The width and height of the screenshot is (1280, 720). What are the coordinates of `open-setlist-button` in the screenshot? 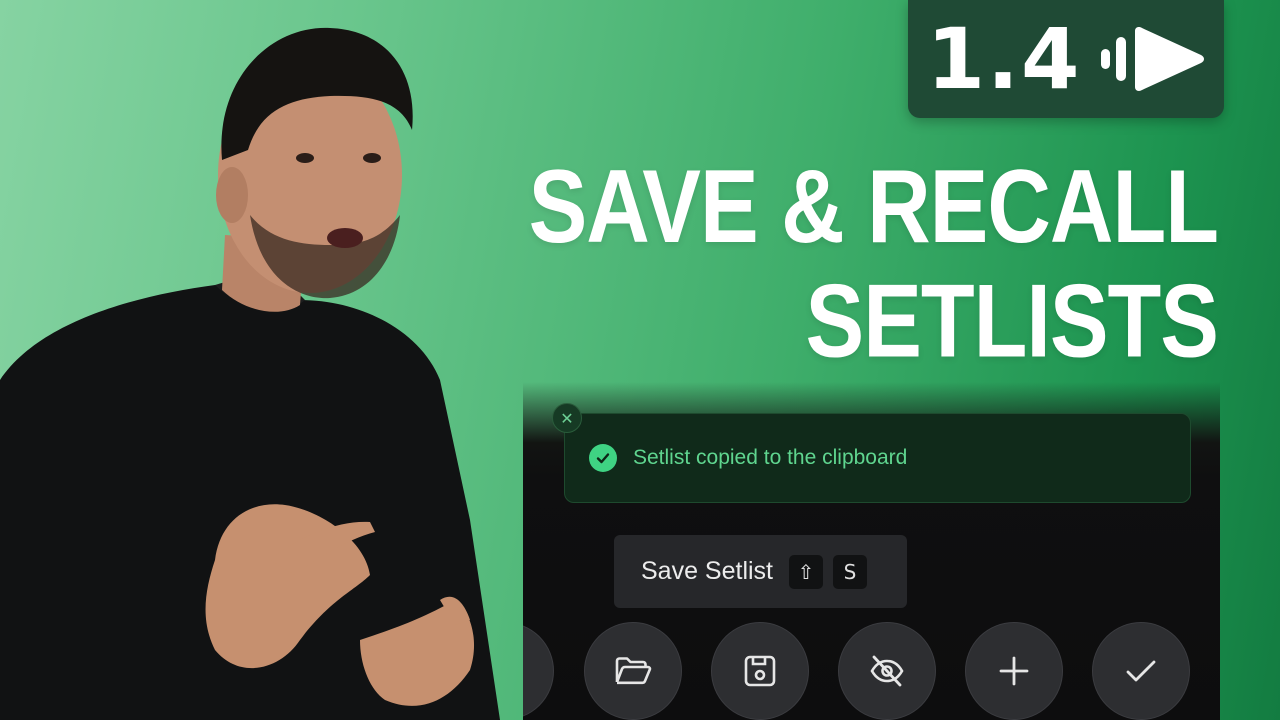 It's located at (633, 671).